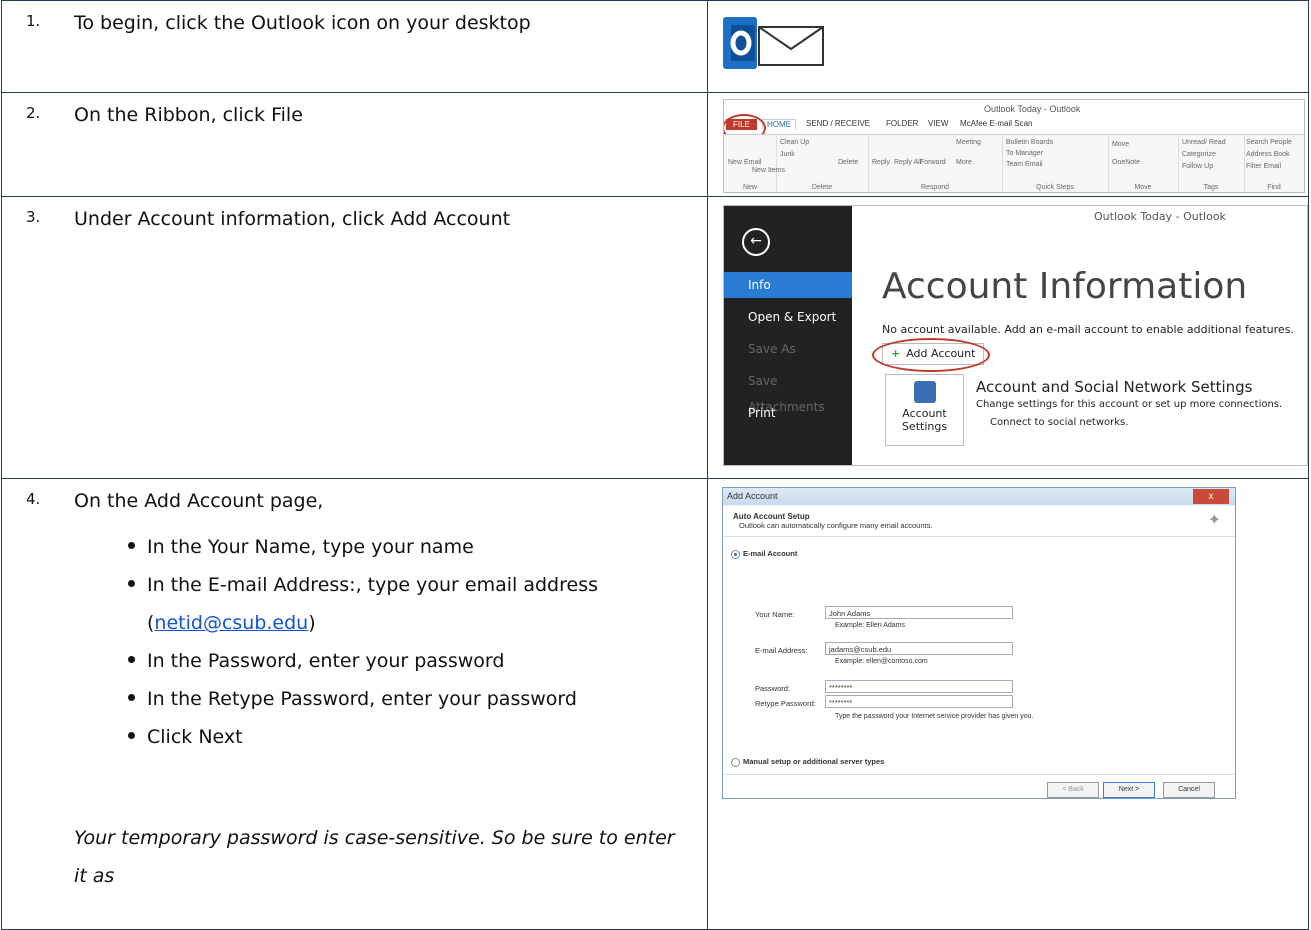 The height and width of the screenshot is (930, 1311). What do you see at coordinates (744, 162) in the screenshot?
I see `new-email-button: New Email` at bounding box center [744, 162].